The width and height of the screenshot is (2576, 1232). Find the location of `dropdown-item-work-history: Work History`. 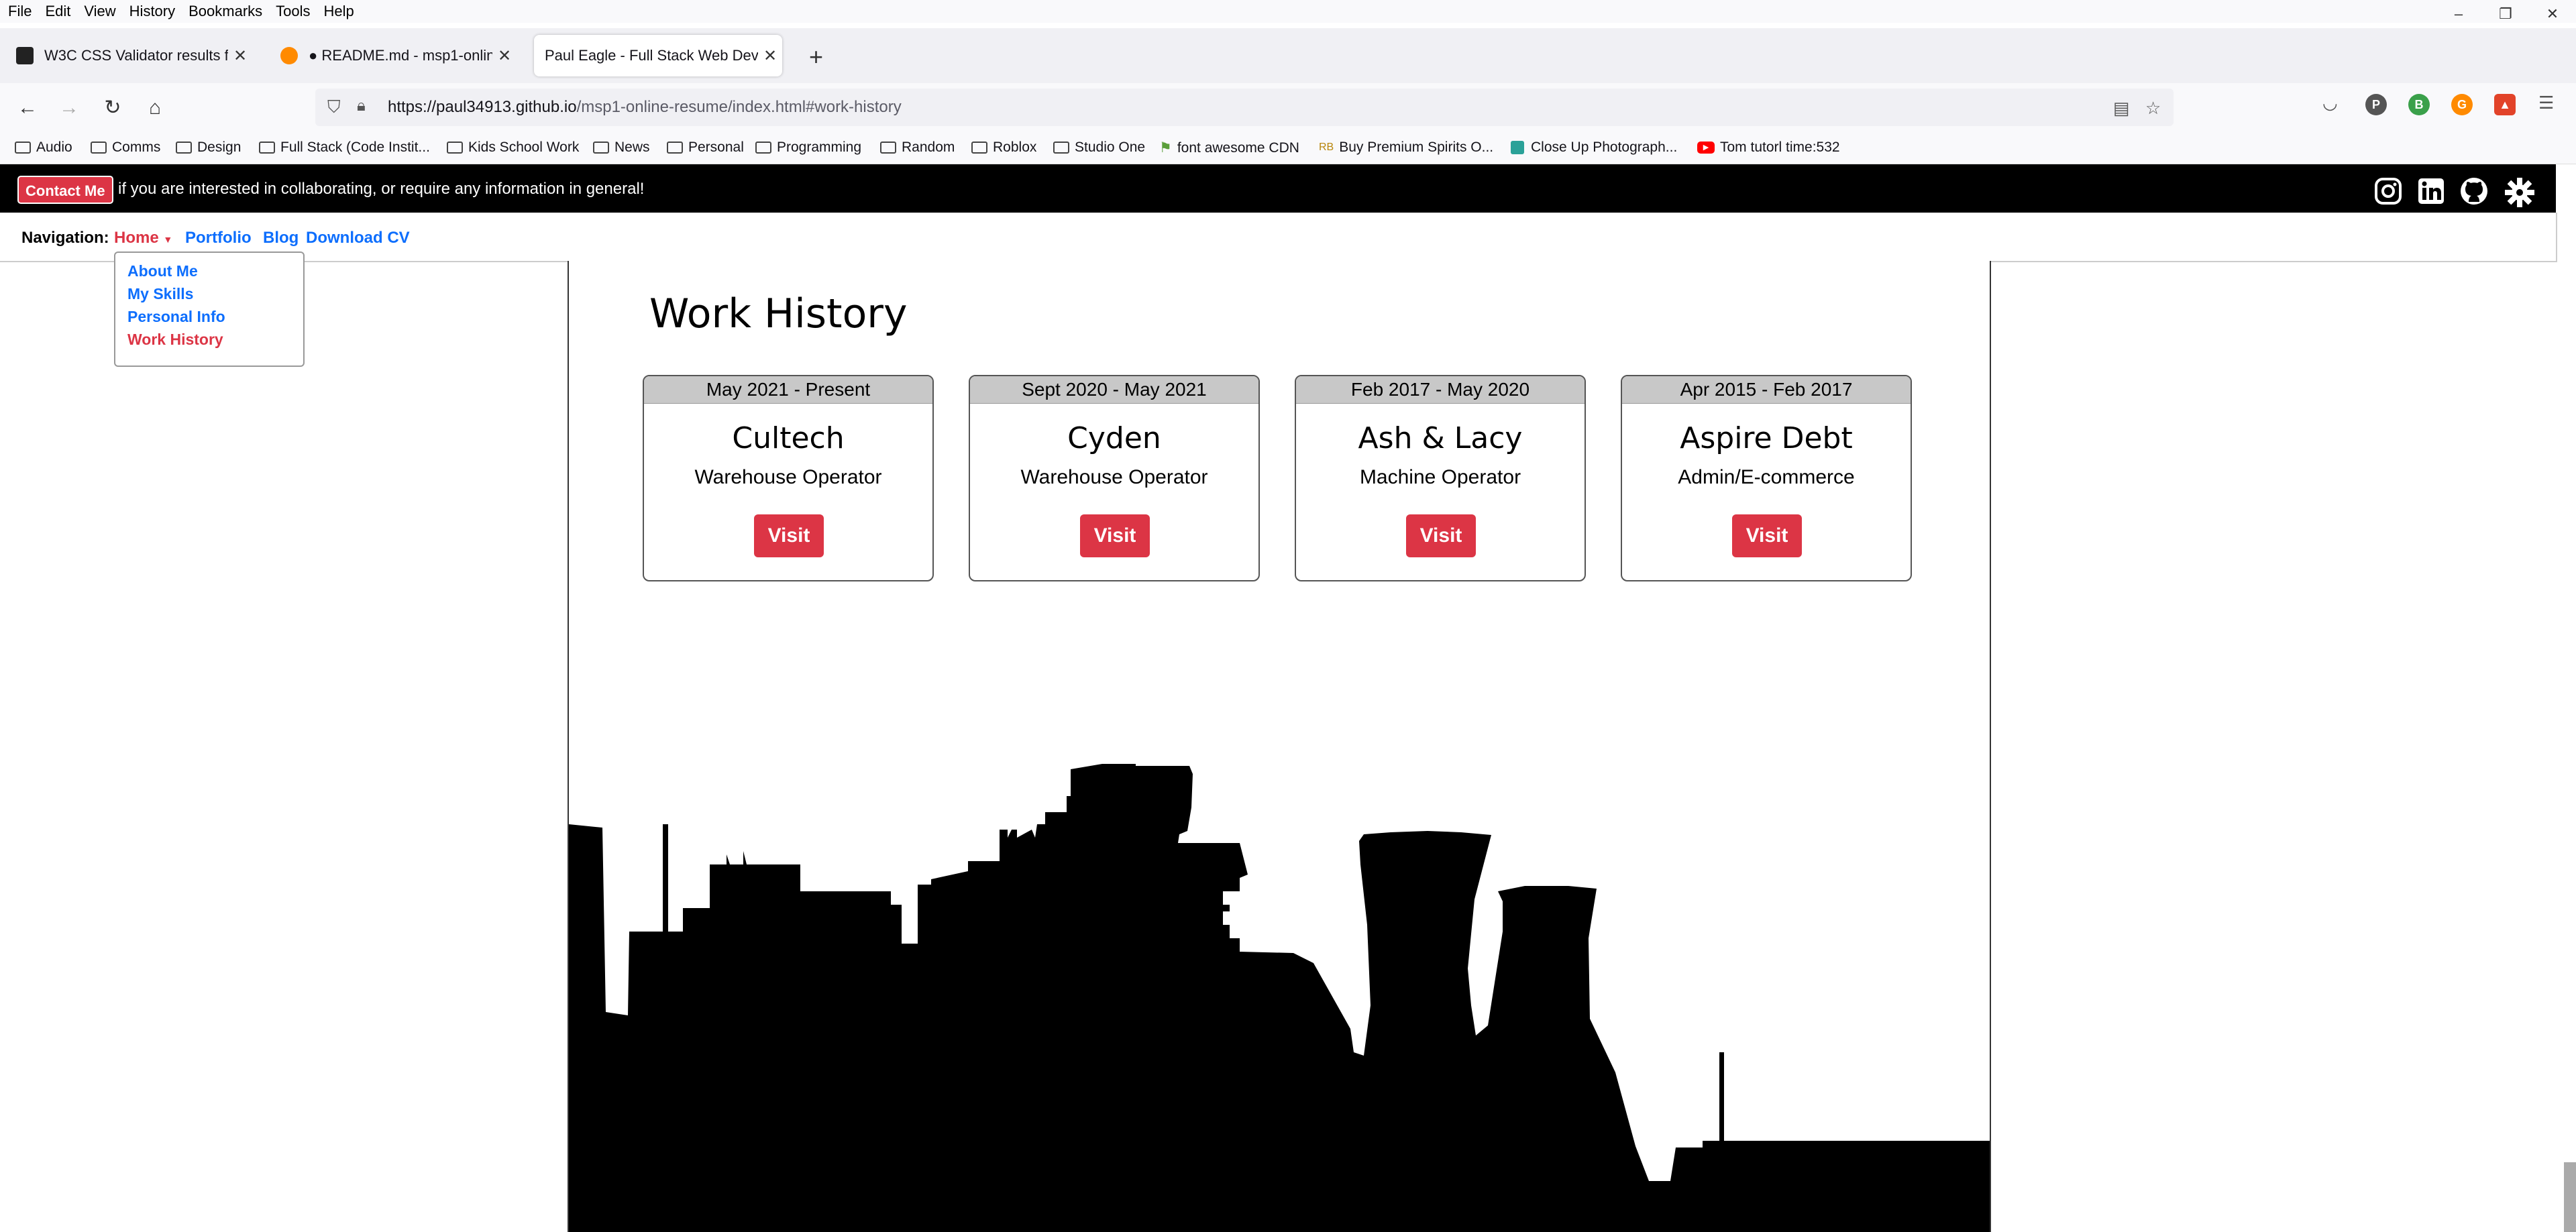

dropdown-item-work-history: Work History is located at coordinates (175, 340).